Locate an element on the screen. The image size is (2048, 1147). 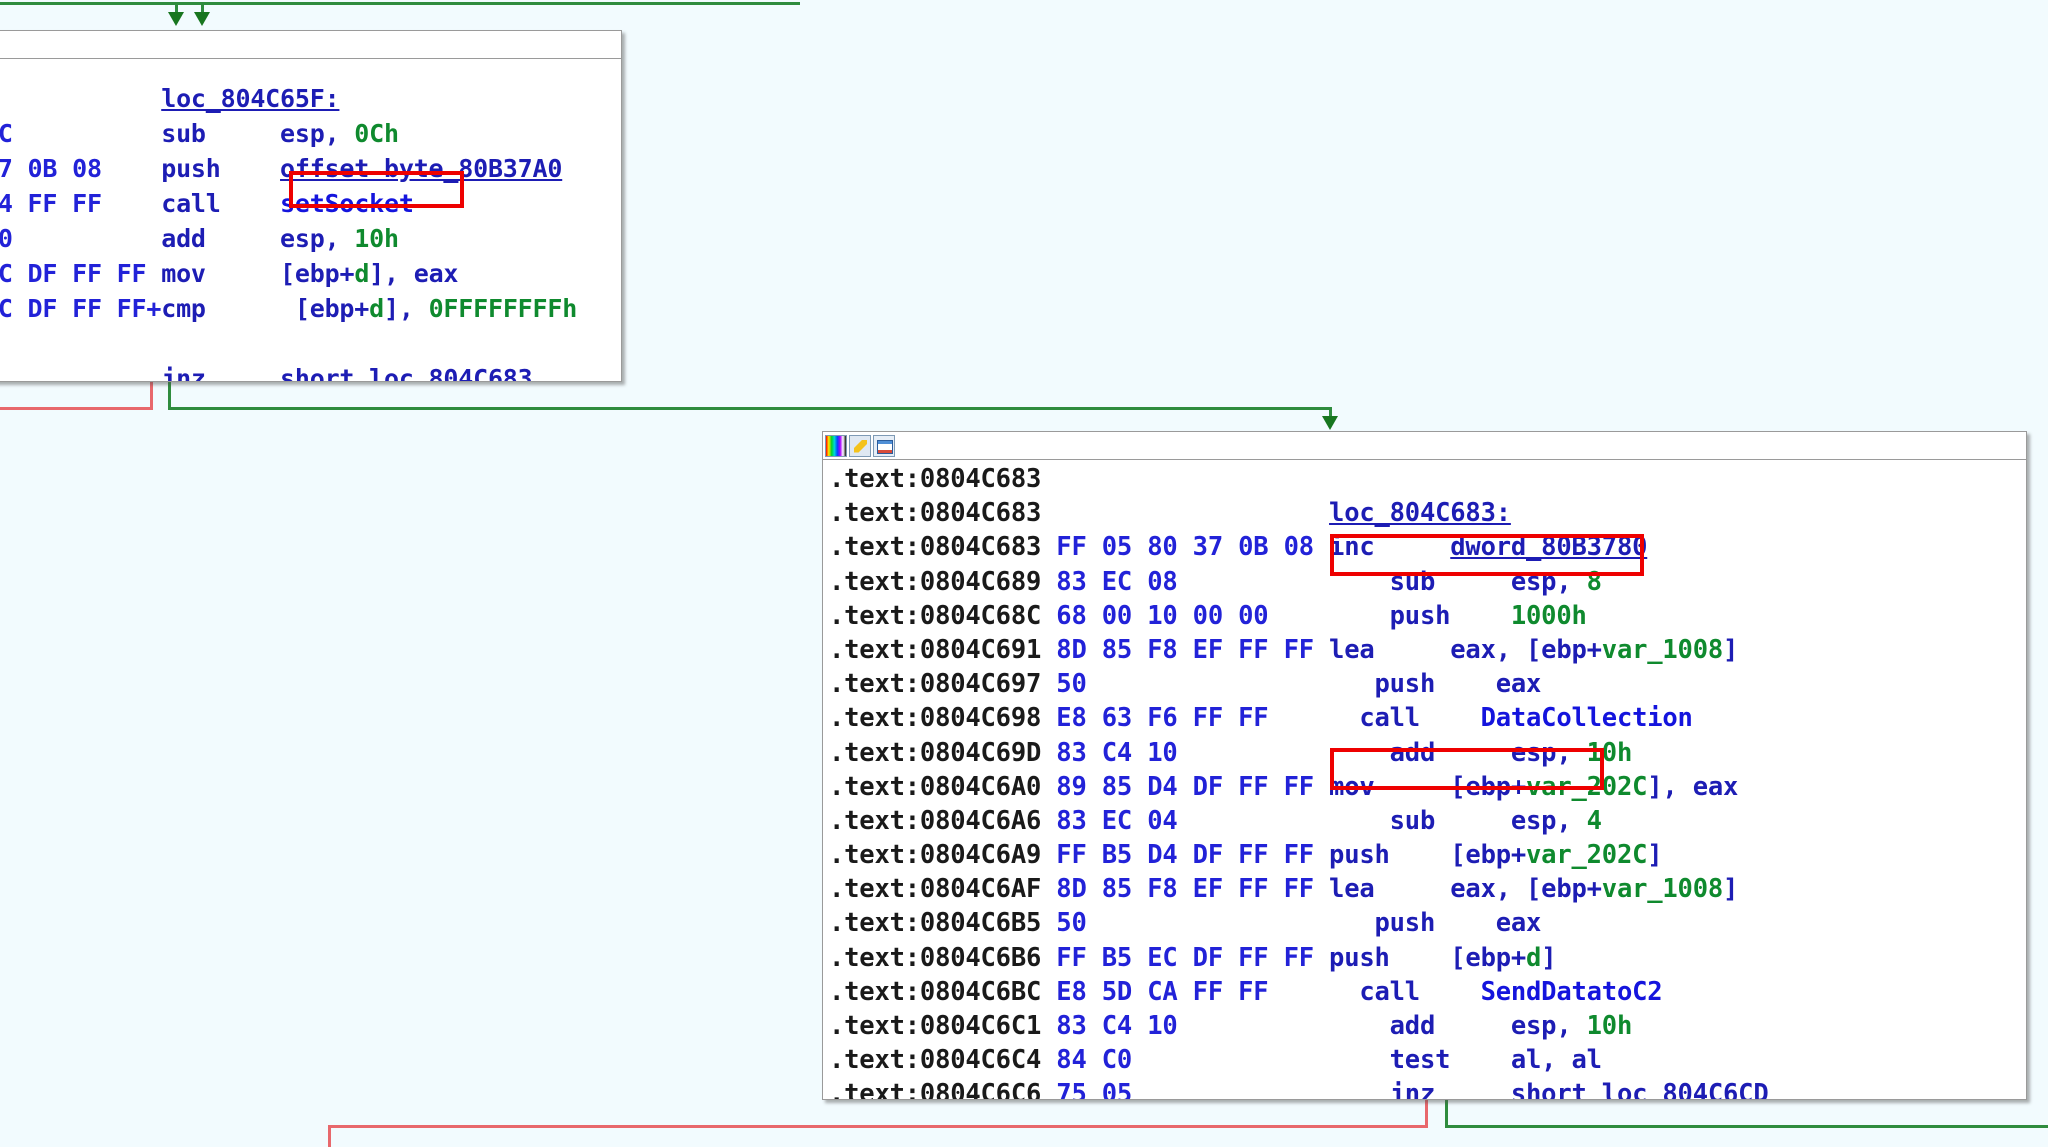
mnemonic: call is located at coordinates (1374, 718).